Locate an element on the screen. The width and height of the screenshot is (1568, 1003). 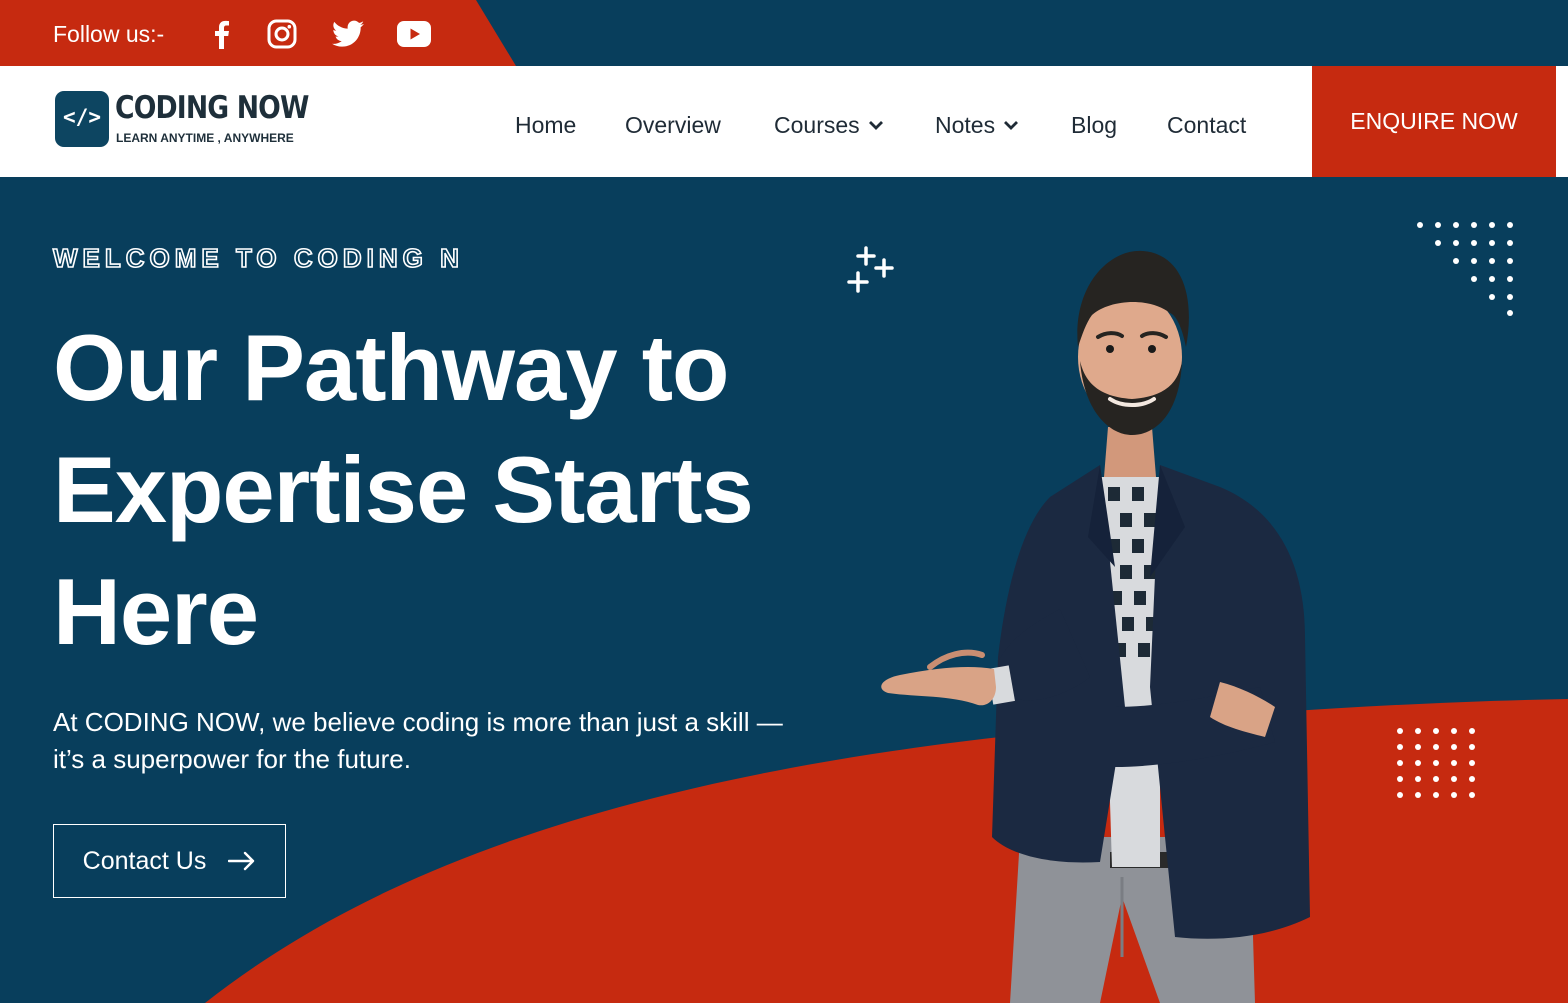
instagram-icon is located at coordinates (282, 34).